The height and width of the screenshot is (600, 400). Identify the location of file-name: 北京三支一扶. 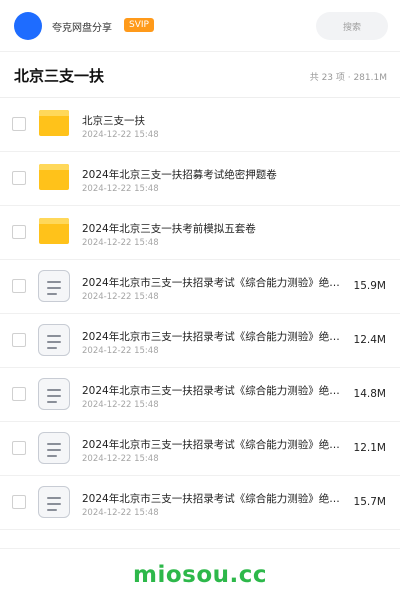
(113, 121).